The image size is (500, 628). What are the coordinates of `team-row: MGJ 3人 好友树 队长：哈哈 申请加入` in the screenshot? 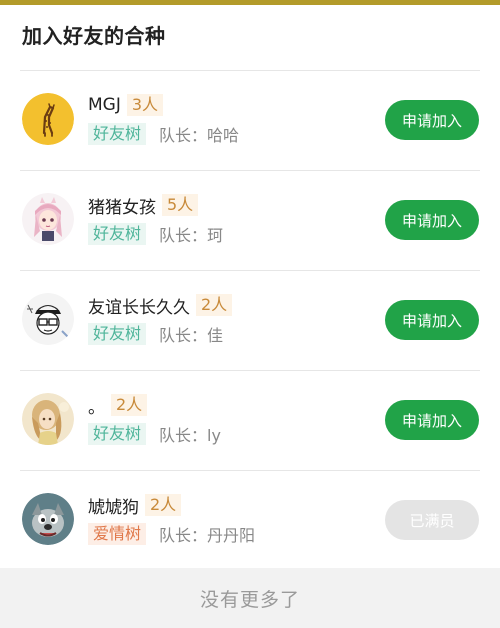 It's located at (250, 120).